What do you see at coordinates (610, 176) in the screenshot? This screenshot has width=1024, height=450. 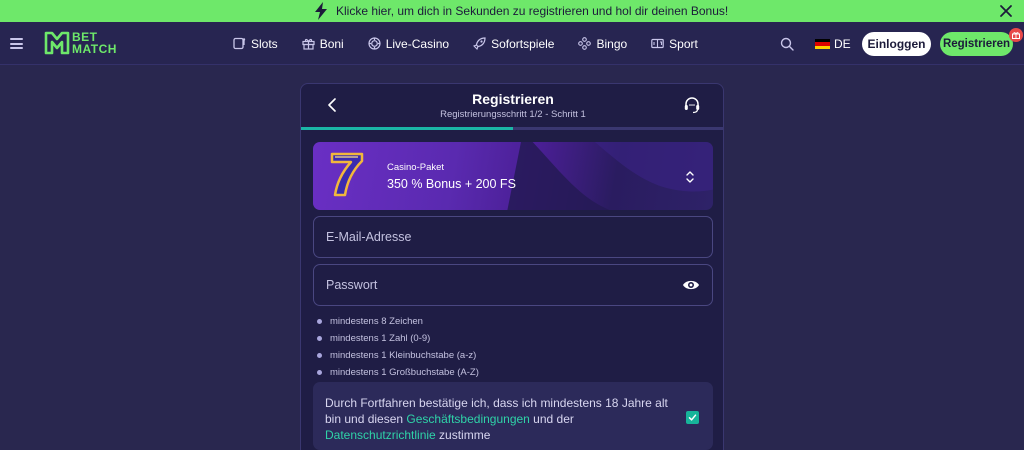 I see `bonus-background-decoration` at bounding box center [610, 176].